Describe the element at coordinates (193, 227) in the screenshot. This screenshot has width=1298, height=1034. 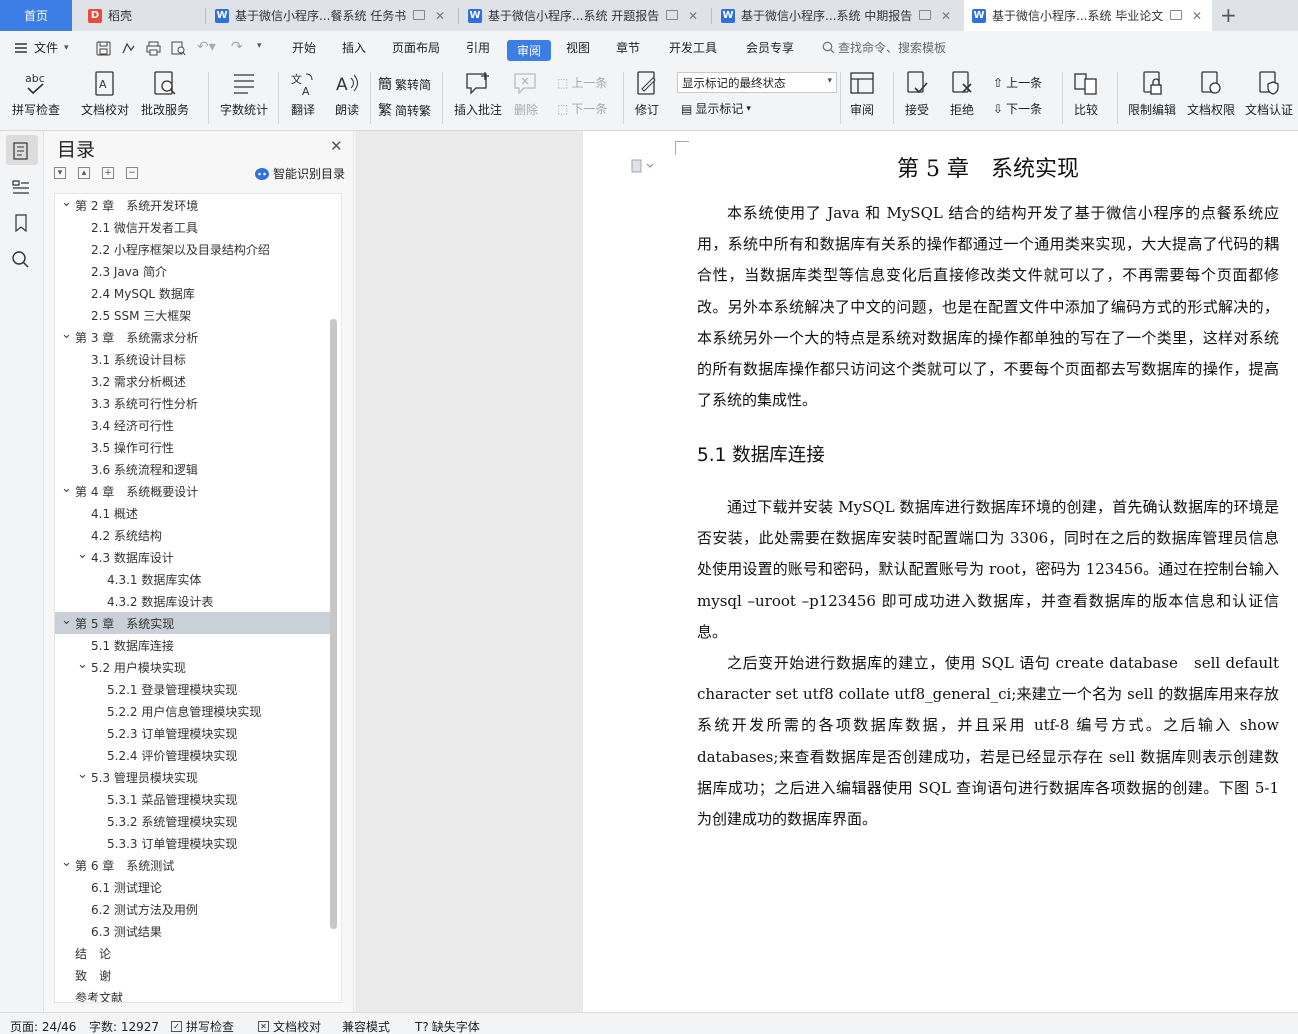
I see `toc-item: 2.1 微信开发者工具` at that location.